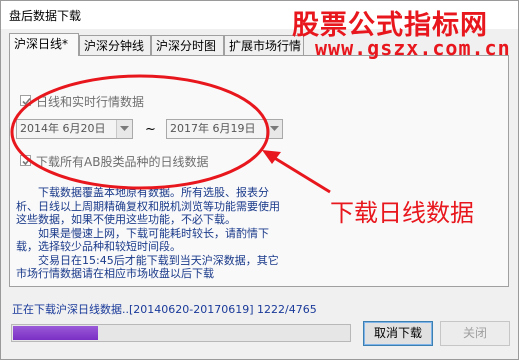 Image resolution: width=519 pixels, height=360 pixels. Describe the element at coordinates (181, 333) in the screenshot. I see `download-progress-bar` at that location.